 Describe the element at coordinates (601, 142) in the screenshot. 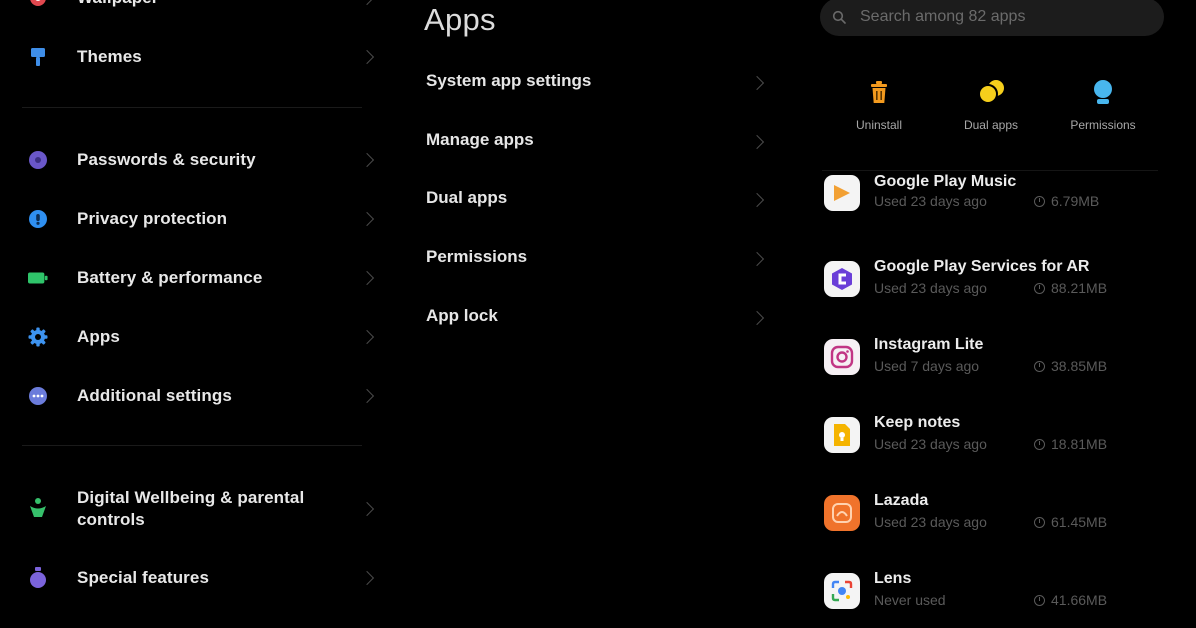

I see `apps-menu-manage-apps: Manage apps` at that location.